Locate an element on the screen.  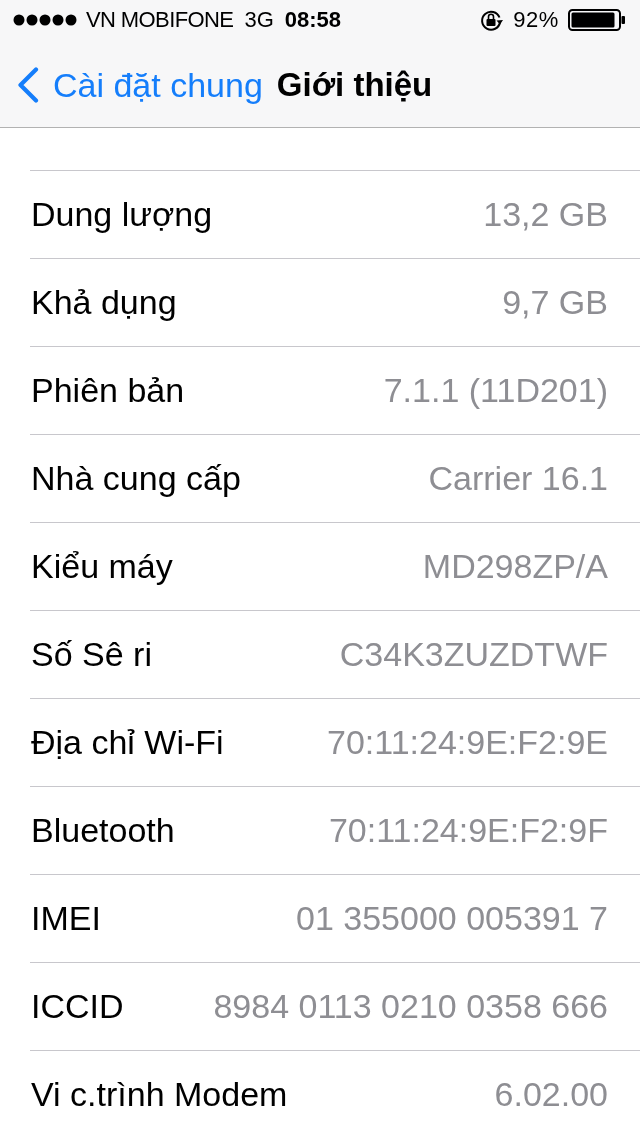
setting-value: 6.02.00 is located at coordinates (551, 1094).